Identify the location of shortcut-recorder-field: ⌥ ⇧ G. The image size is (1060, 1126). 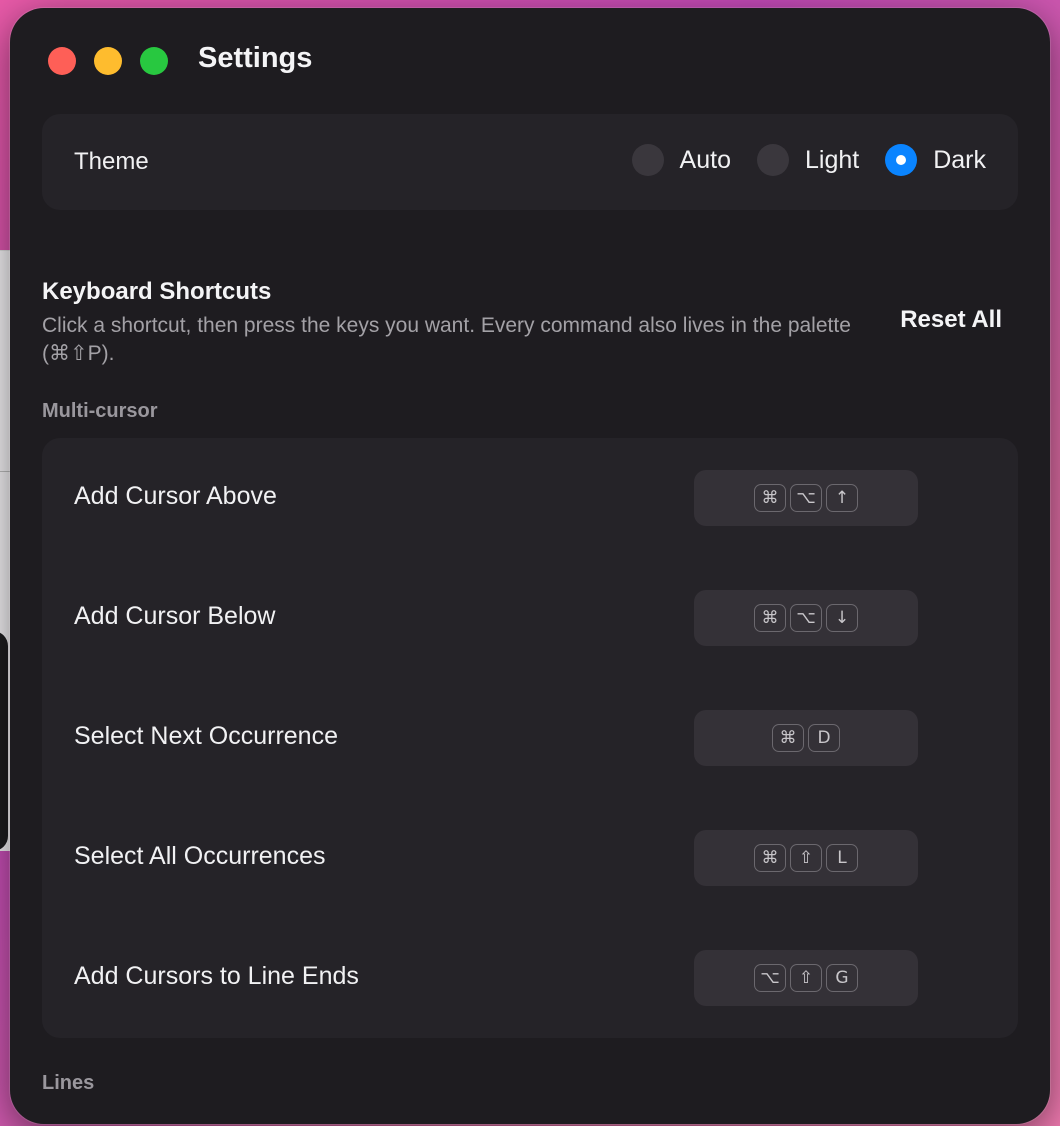
(806, 978).